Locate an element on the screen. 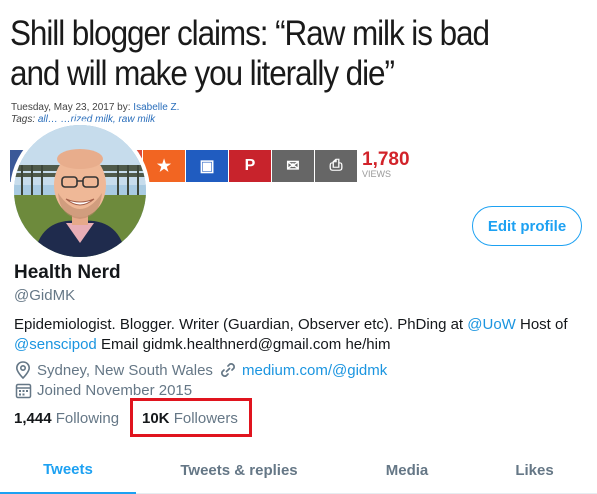  followers-highlight-box is located at coordinates (191, 417).